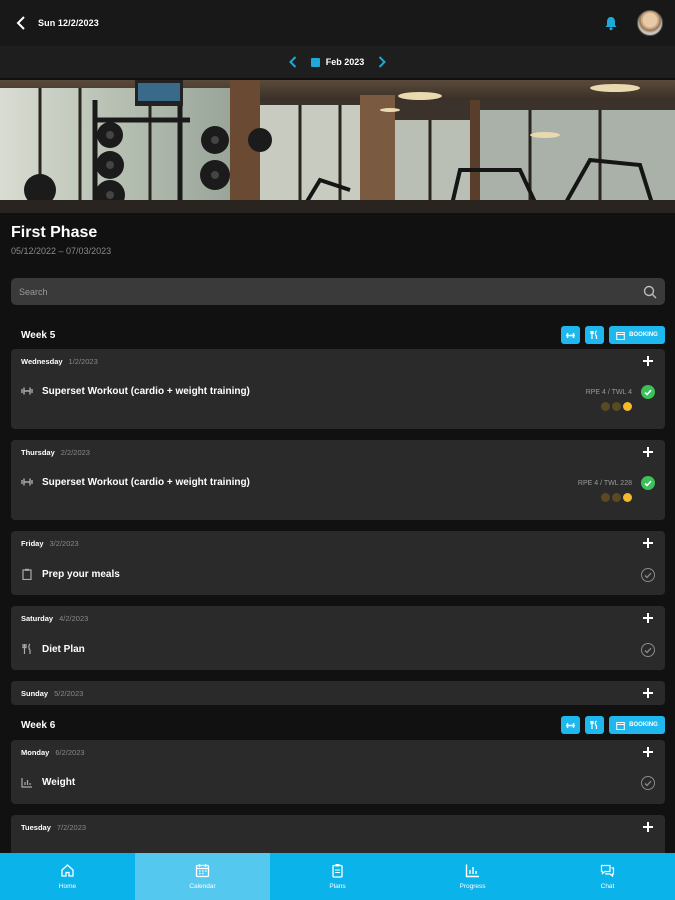 The height and width of the screenshot is (900, 675). Describe the element at coordinates (27, 649) in the screenshot. I see `cutlery-icon` at that location.